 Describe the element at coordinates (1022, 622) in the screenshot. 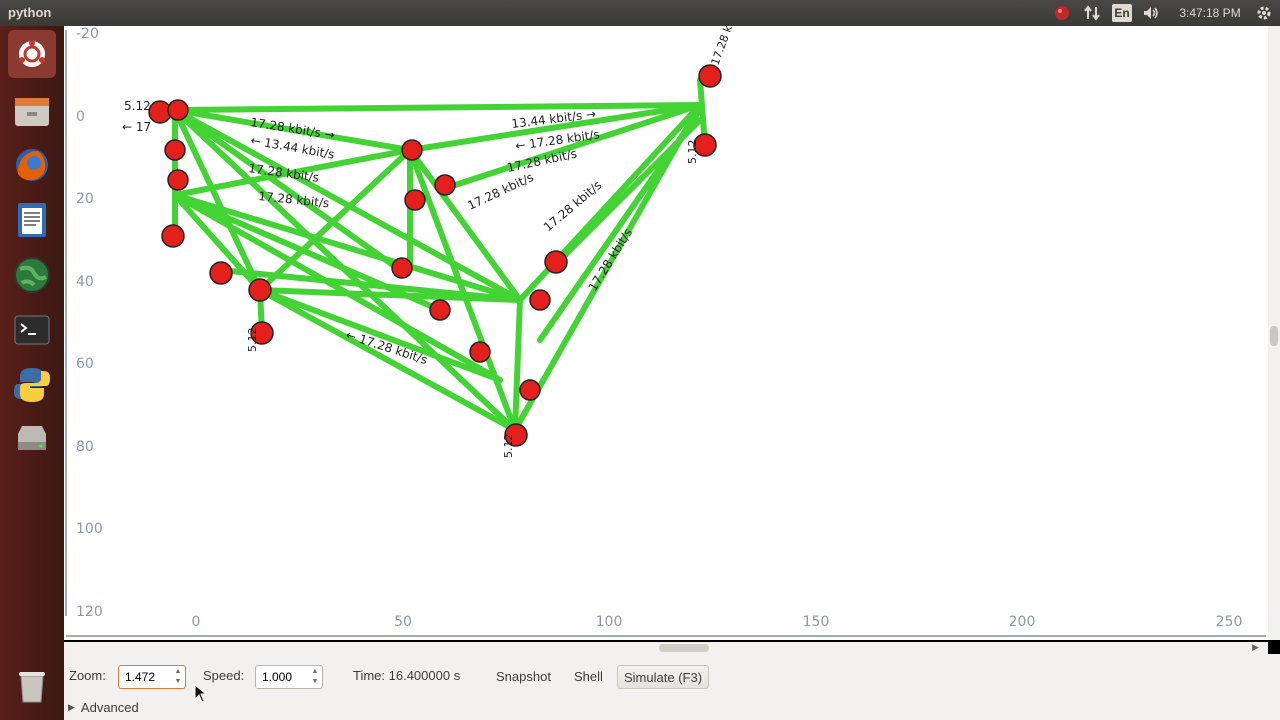

I see `x-tick: 200` at that location.